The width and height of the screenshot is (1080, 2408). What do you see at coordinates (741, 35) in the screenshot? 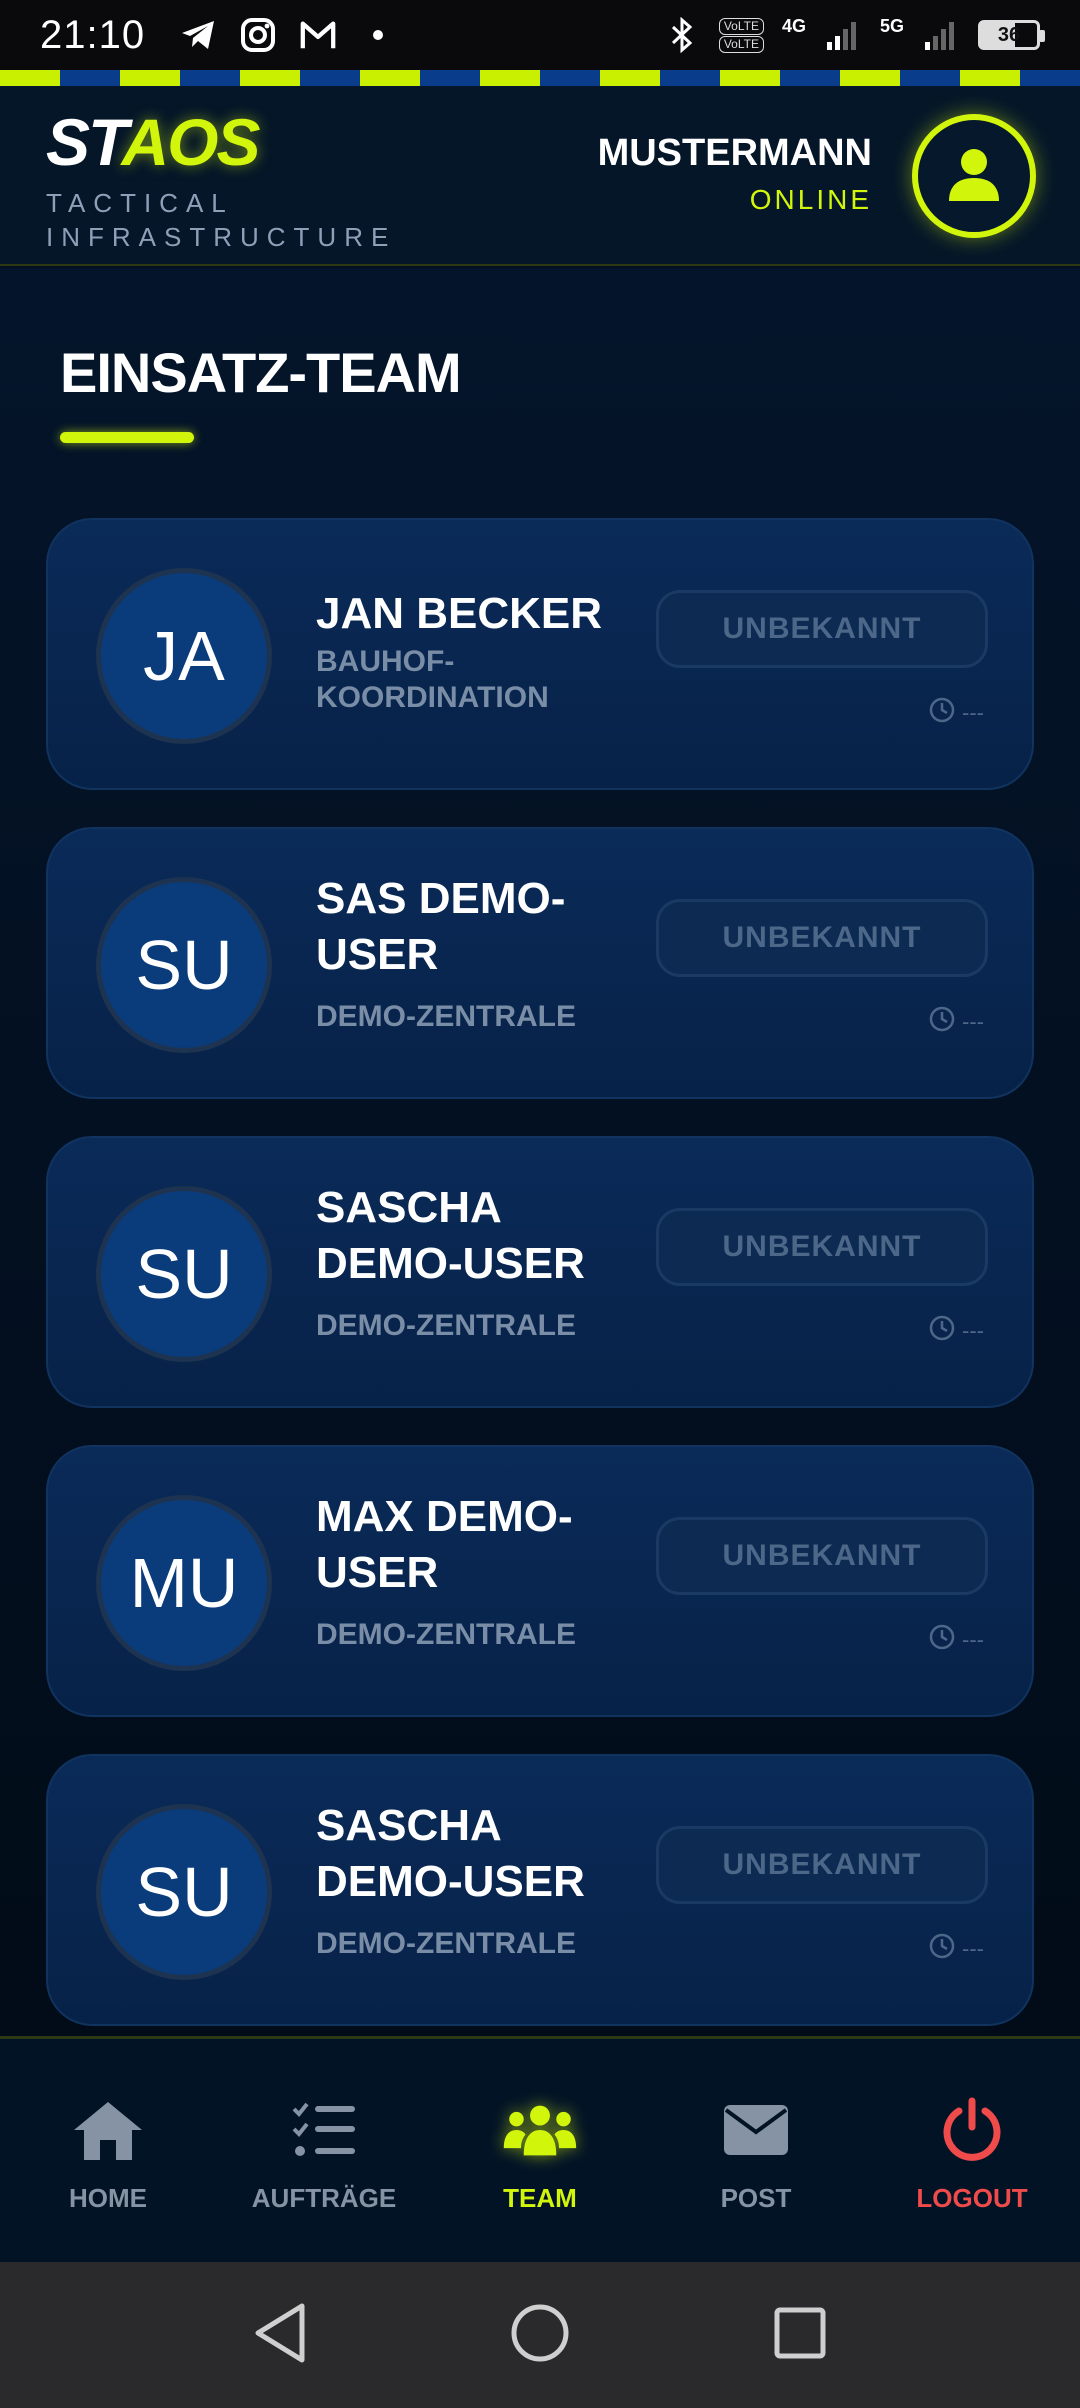
I see `volte-badges: VoLTE VoLTE` at bounding box center [741, 35].